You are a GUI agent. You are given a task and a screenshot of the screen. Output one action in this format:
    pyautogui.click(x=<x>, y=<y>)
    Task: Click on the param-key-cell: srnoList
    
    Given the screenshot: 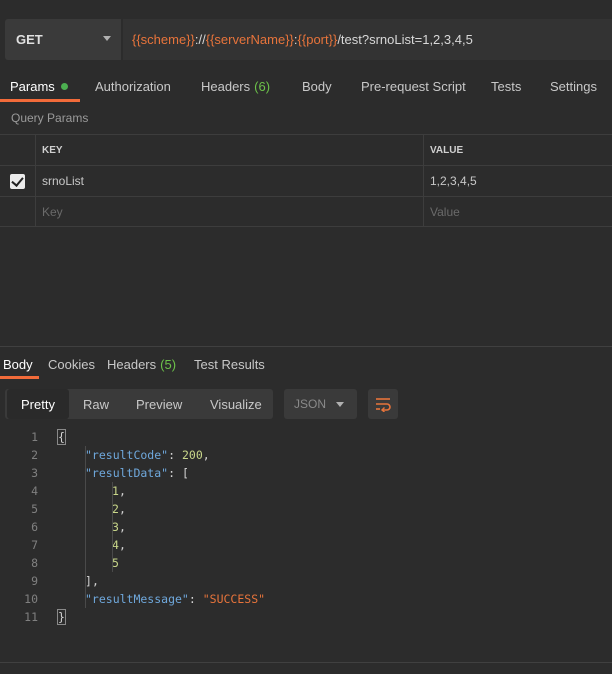 What is the action you would take?
    pyautogui.click(x=230, y=181)
    